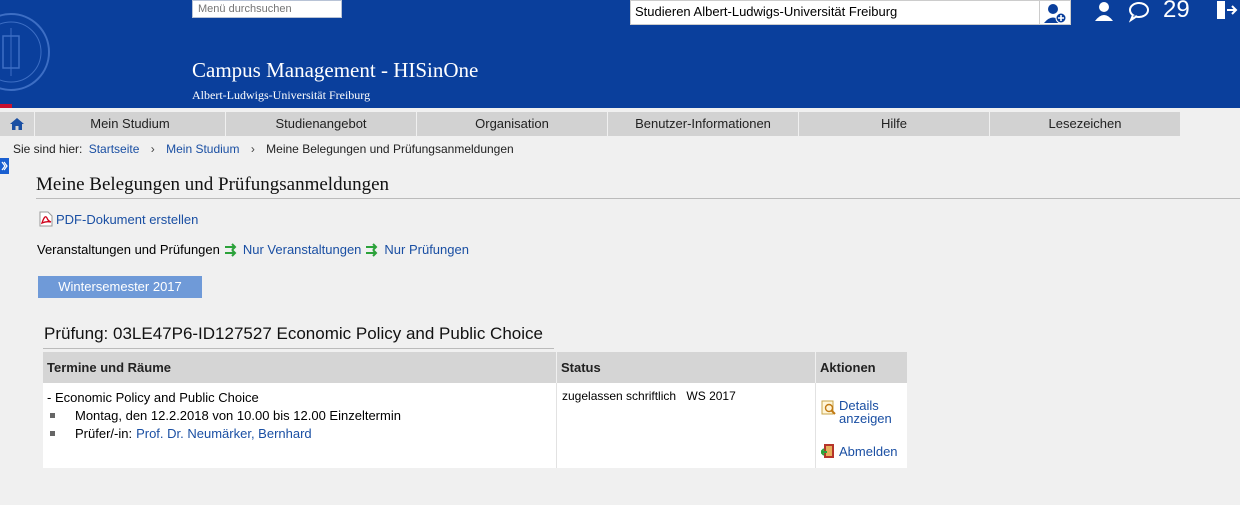 The width and height of the screenshot is (1240, 505). What do you see at coordinates (685, 367) in the screenshot?
I see `column-header: Status` at bounding box center [685, 367].